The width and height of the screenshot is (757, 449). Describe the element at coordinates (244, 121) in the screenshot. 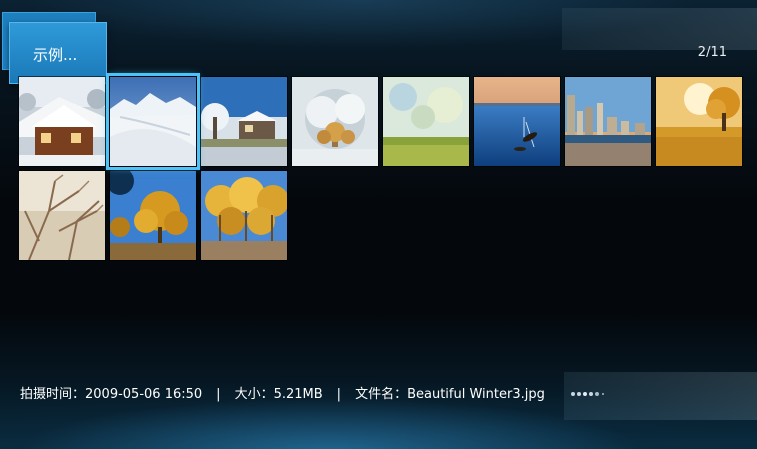

I see `thumb-winter-house` at that location.